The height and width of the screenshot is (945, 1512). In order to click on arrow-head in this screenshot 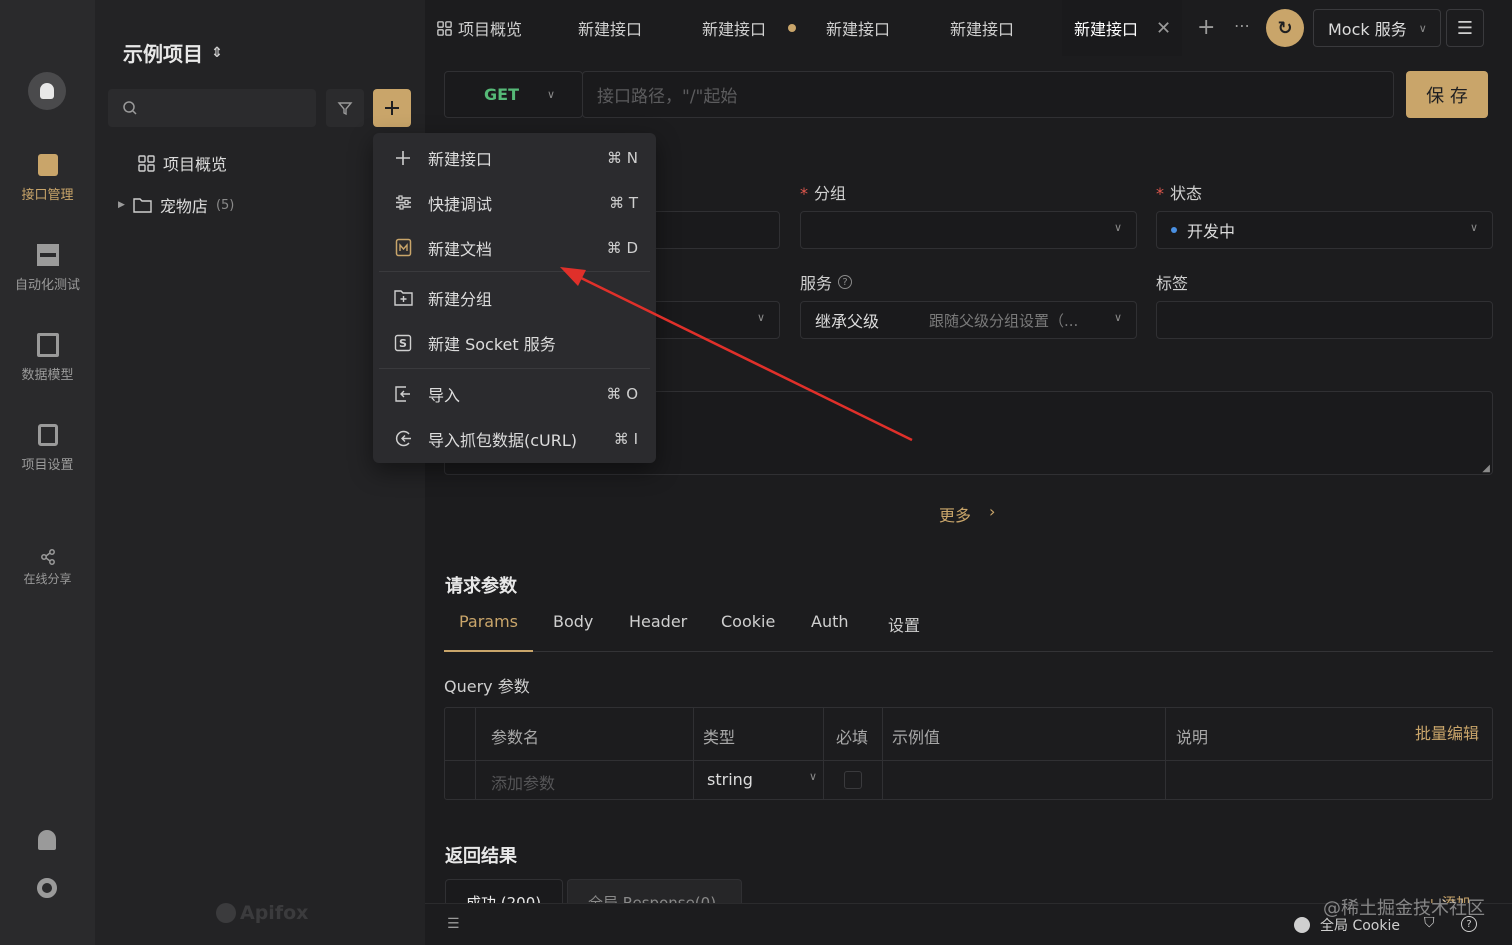, I will do `click(573, 276)`.